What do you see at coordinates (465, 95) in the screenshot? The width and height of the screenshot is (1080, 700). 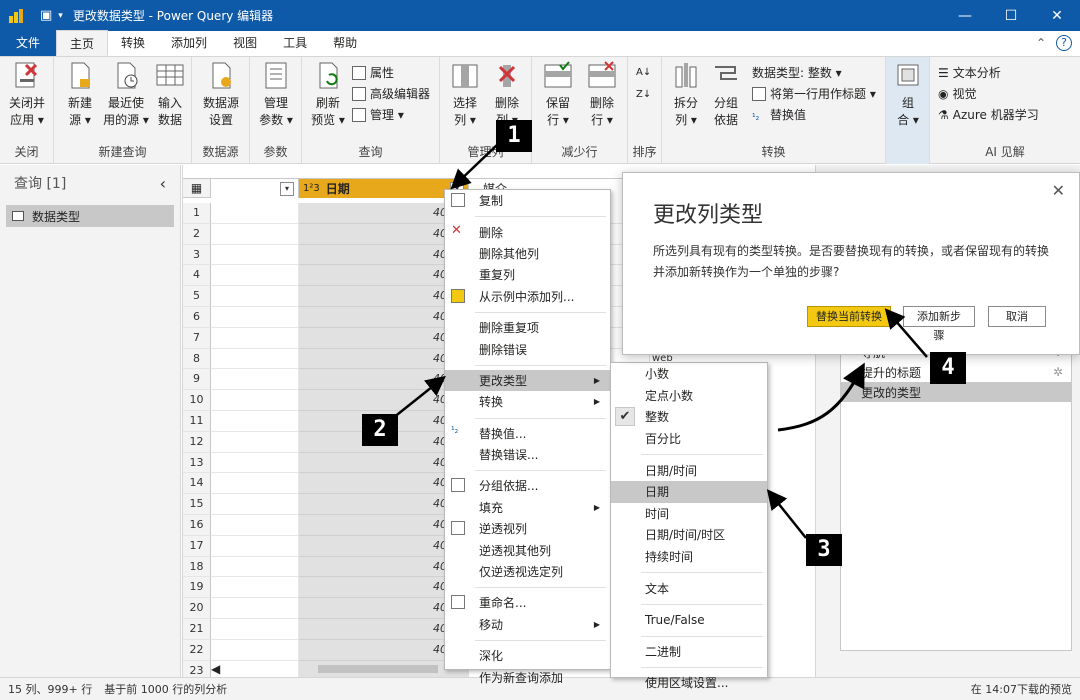 I see `choose-columns-button: 选择列 ▾` at bounding box center [465, 95].